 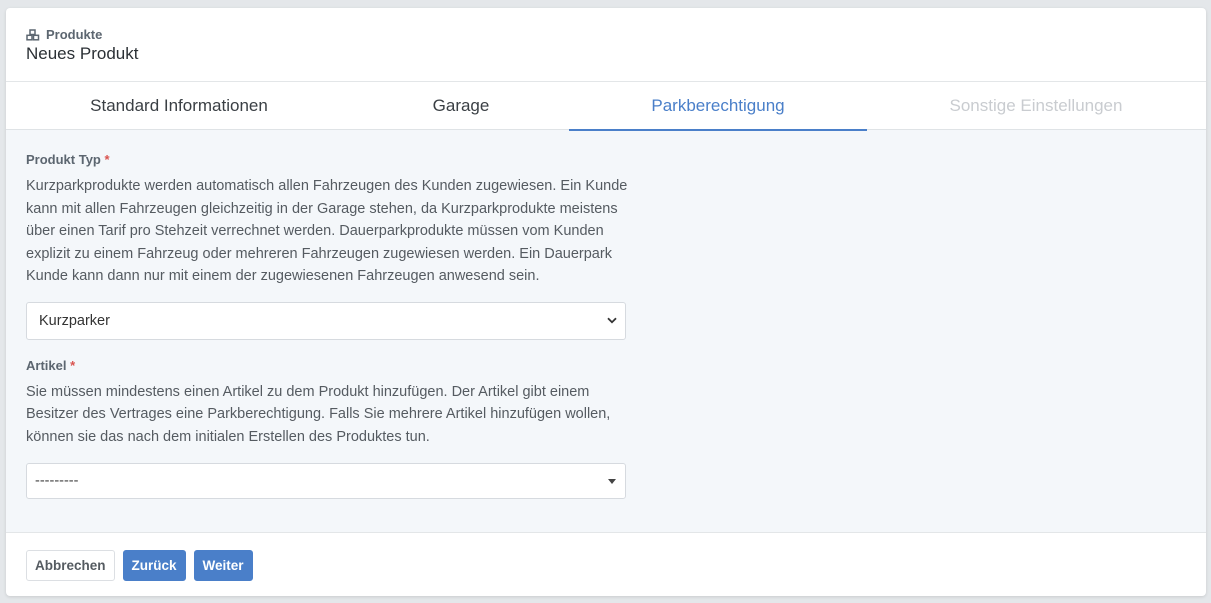 What do you see at coordinates (63, 159) in the screenshot?
I see `product-type-label-text: Produkt Typ` at bounding box center [63, 159].